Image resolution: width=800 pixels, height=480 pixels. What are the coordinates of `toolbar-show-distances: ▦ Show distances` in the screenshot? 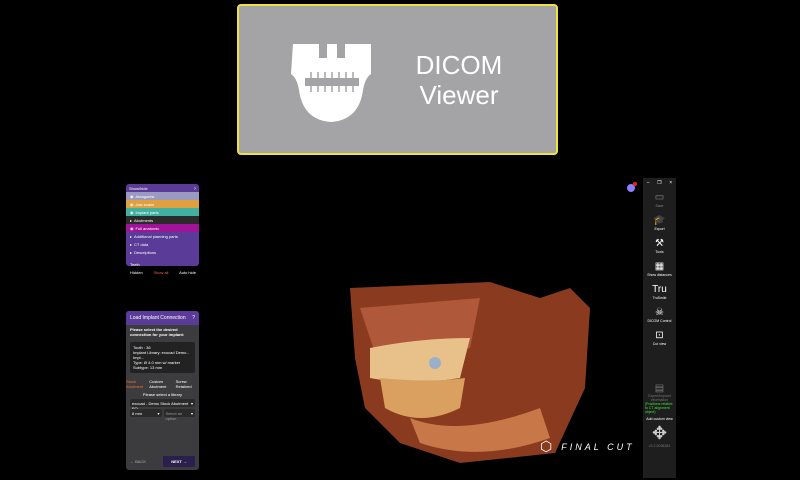 It's located at (659, 268).